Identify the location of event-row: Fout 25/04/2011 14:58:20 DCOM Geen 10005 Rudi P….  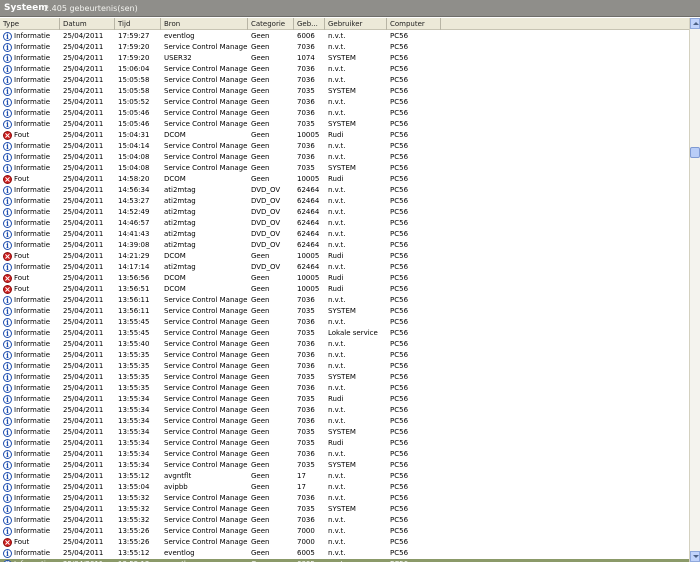
(344, 179).